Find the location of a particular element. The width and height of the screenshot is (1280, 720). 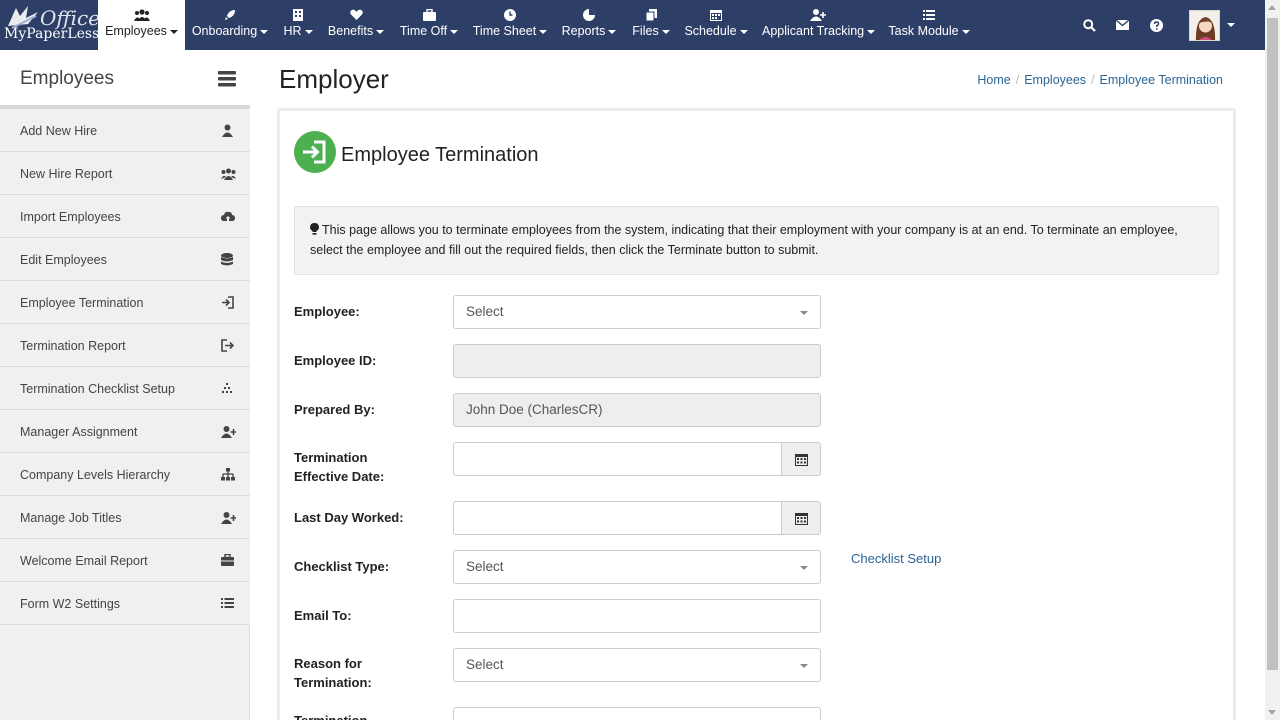

sidebar-item-company-levels-hierarchy: Company Levels Hierarchy is located at coordinates (125, 474).